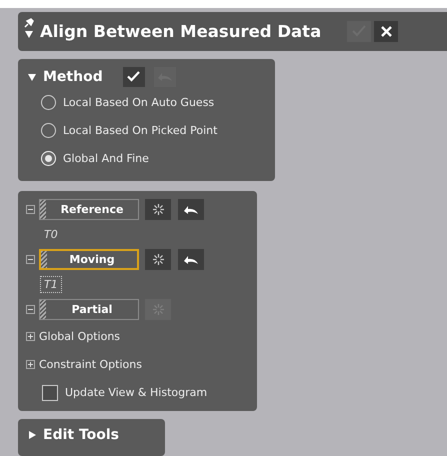  I want to click on apply-button, so click(133, 76).